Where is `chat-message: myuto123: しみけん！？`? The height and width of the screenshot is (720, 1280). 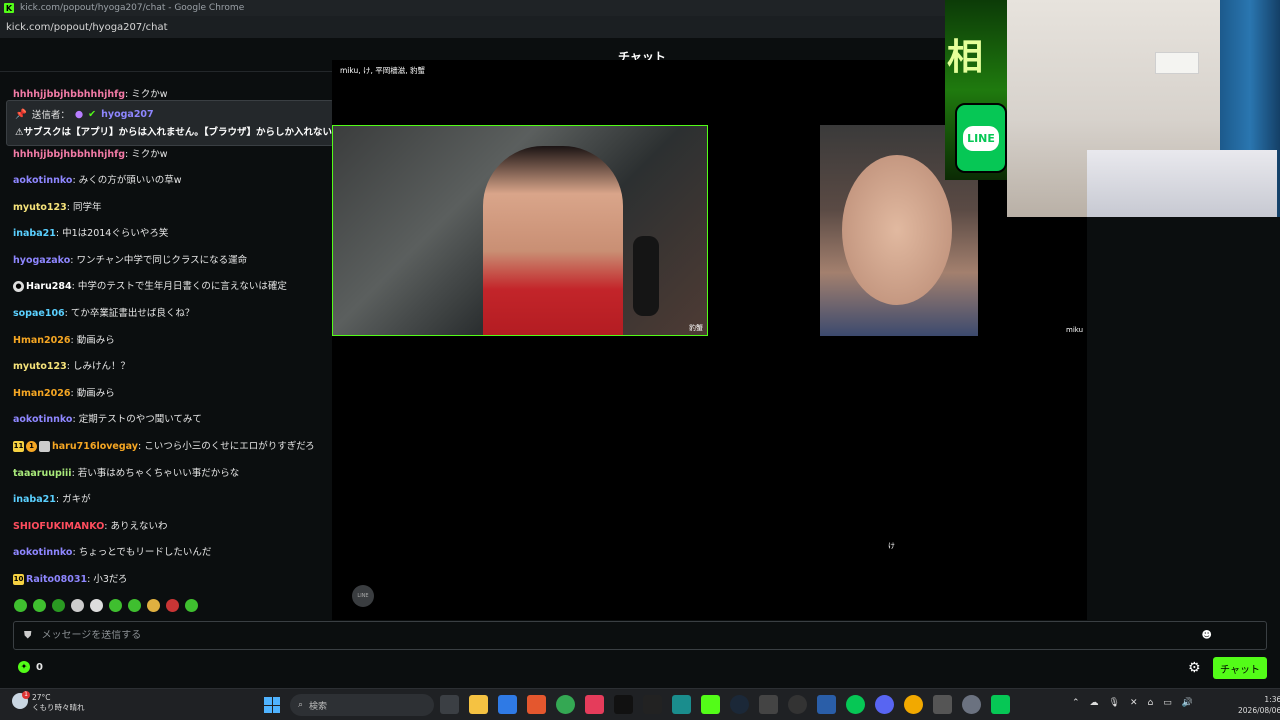
chat-message: myuto123: しみけん！？ is located at coordinates (71, 365).